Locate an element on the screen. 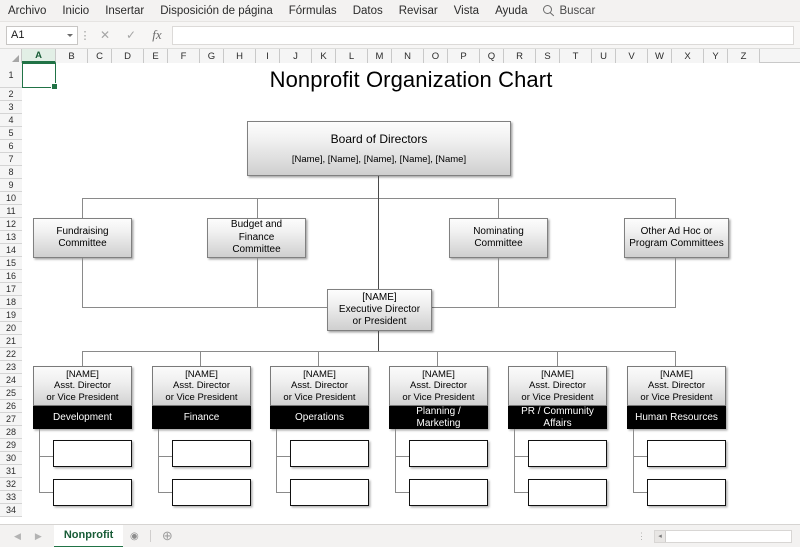 Image resolution: width=800 pixels, height=547 pixels. row-header-1: 1 is located at coordinates (11, 75).